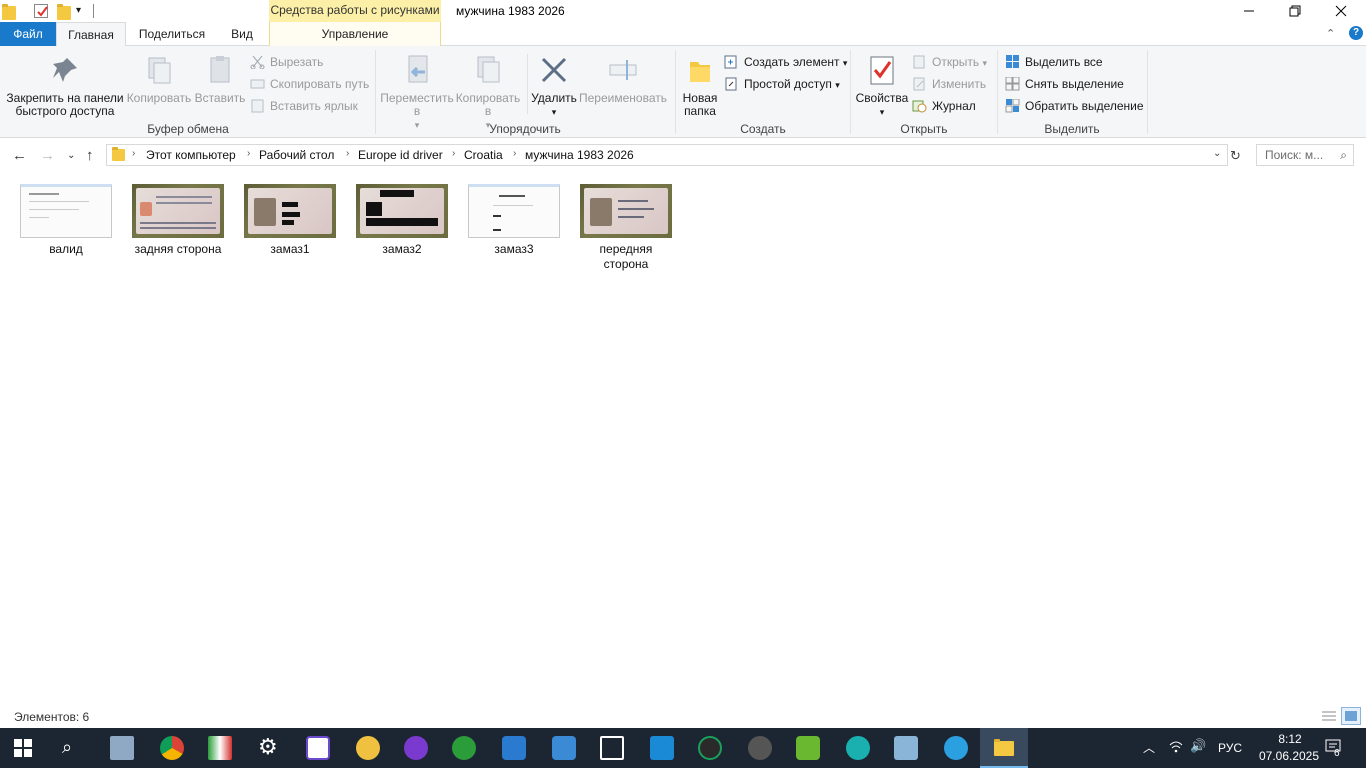 The height and width of the screenshot is (768, 1366). What do you see at coordinates (296, 155) in the screenshot?
I see `breadcrumb-item: Рабочий стол` at bounding box center [296, 155].